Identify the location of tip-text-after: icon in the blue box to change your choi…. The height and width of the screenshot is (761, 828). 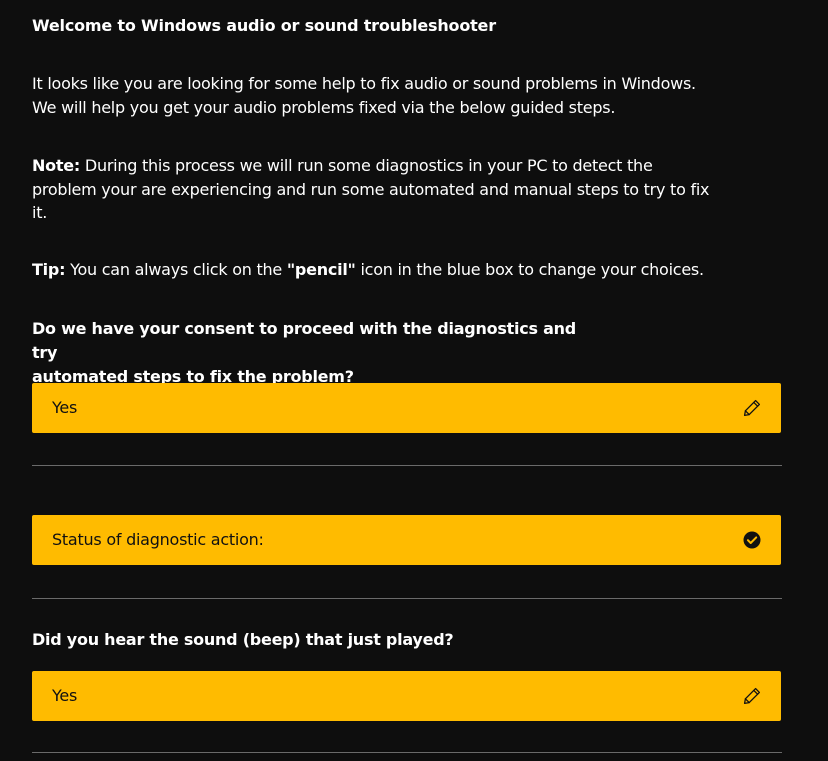
(529, 269).